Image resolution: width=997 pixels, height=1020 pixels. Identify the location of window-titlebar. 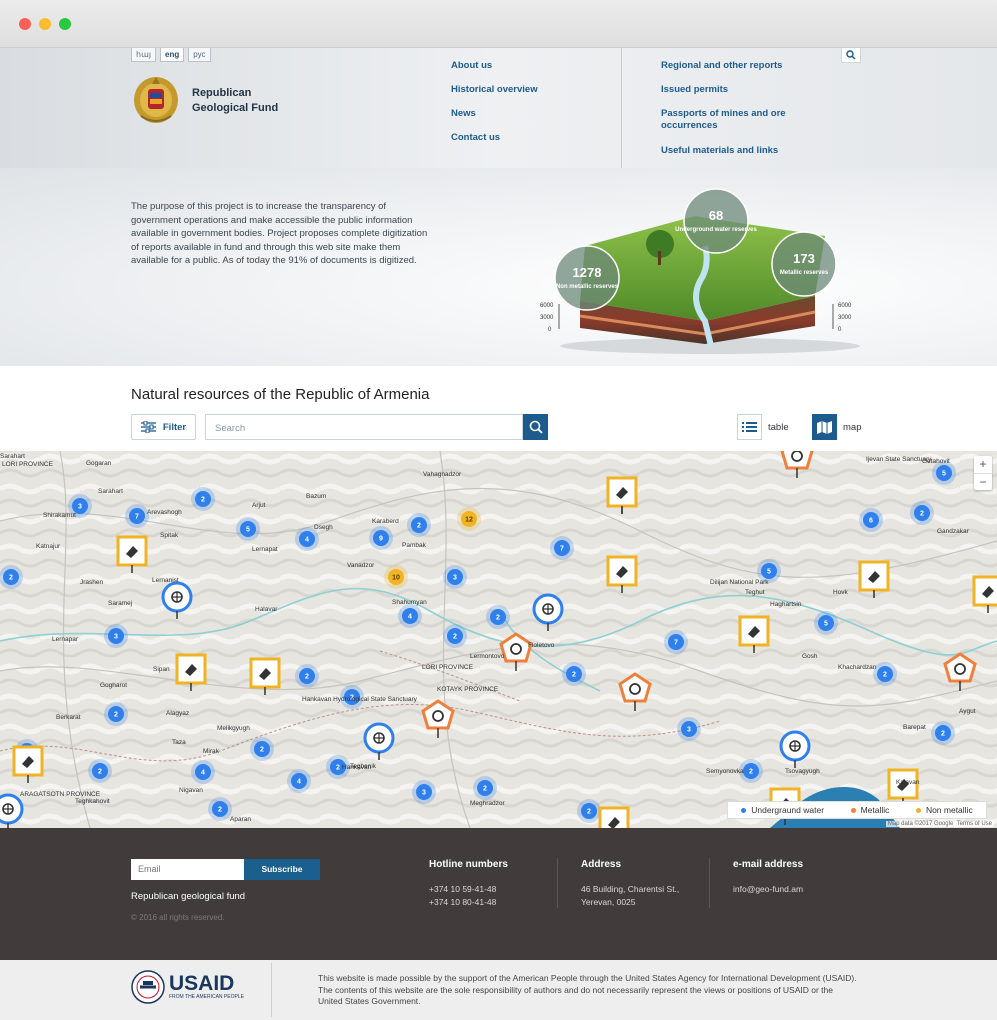
(498, 24).